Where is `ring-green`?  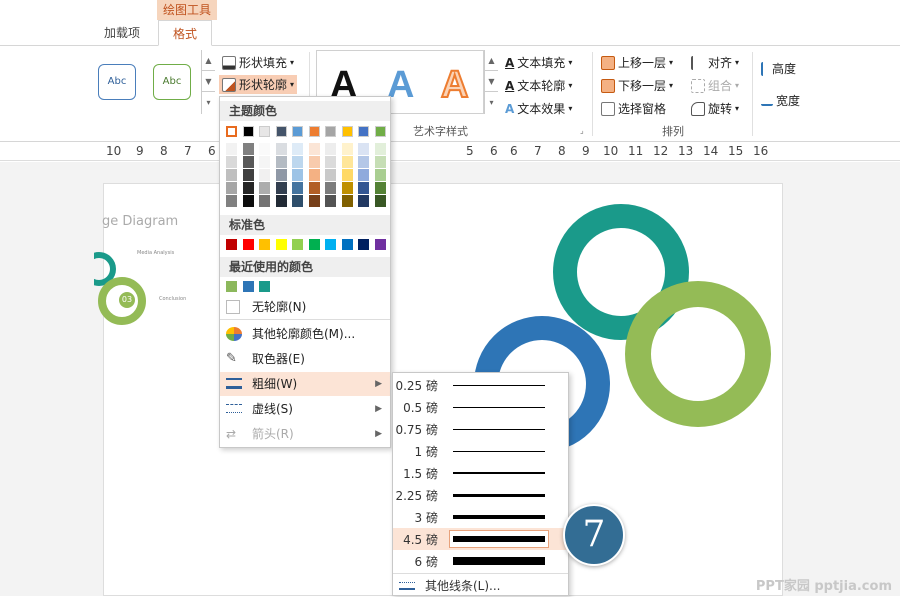 ring-green is located at coordinates (698, 354).